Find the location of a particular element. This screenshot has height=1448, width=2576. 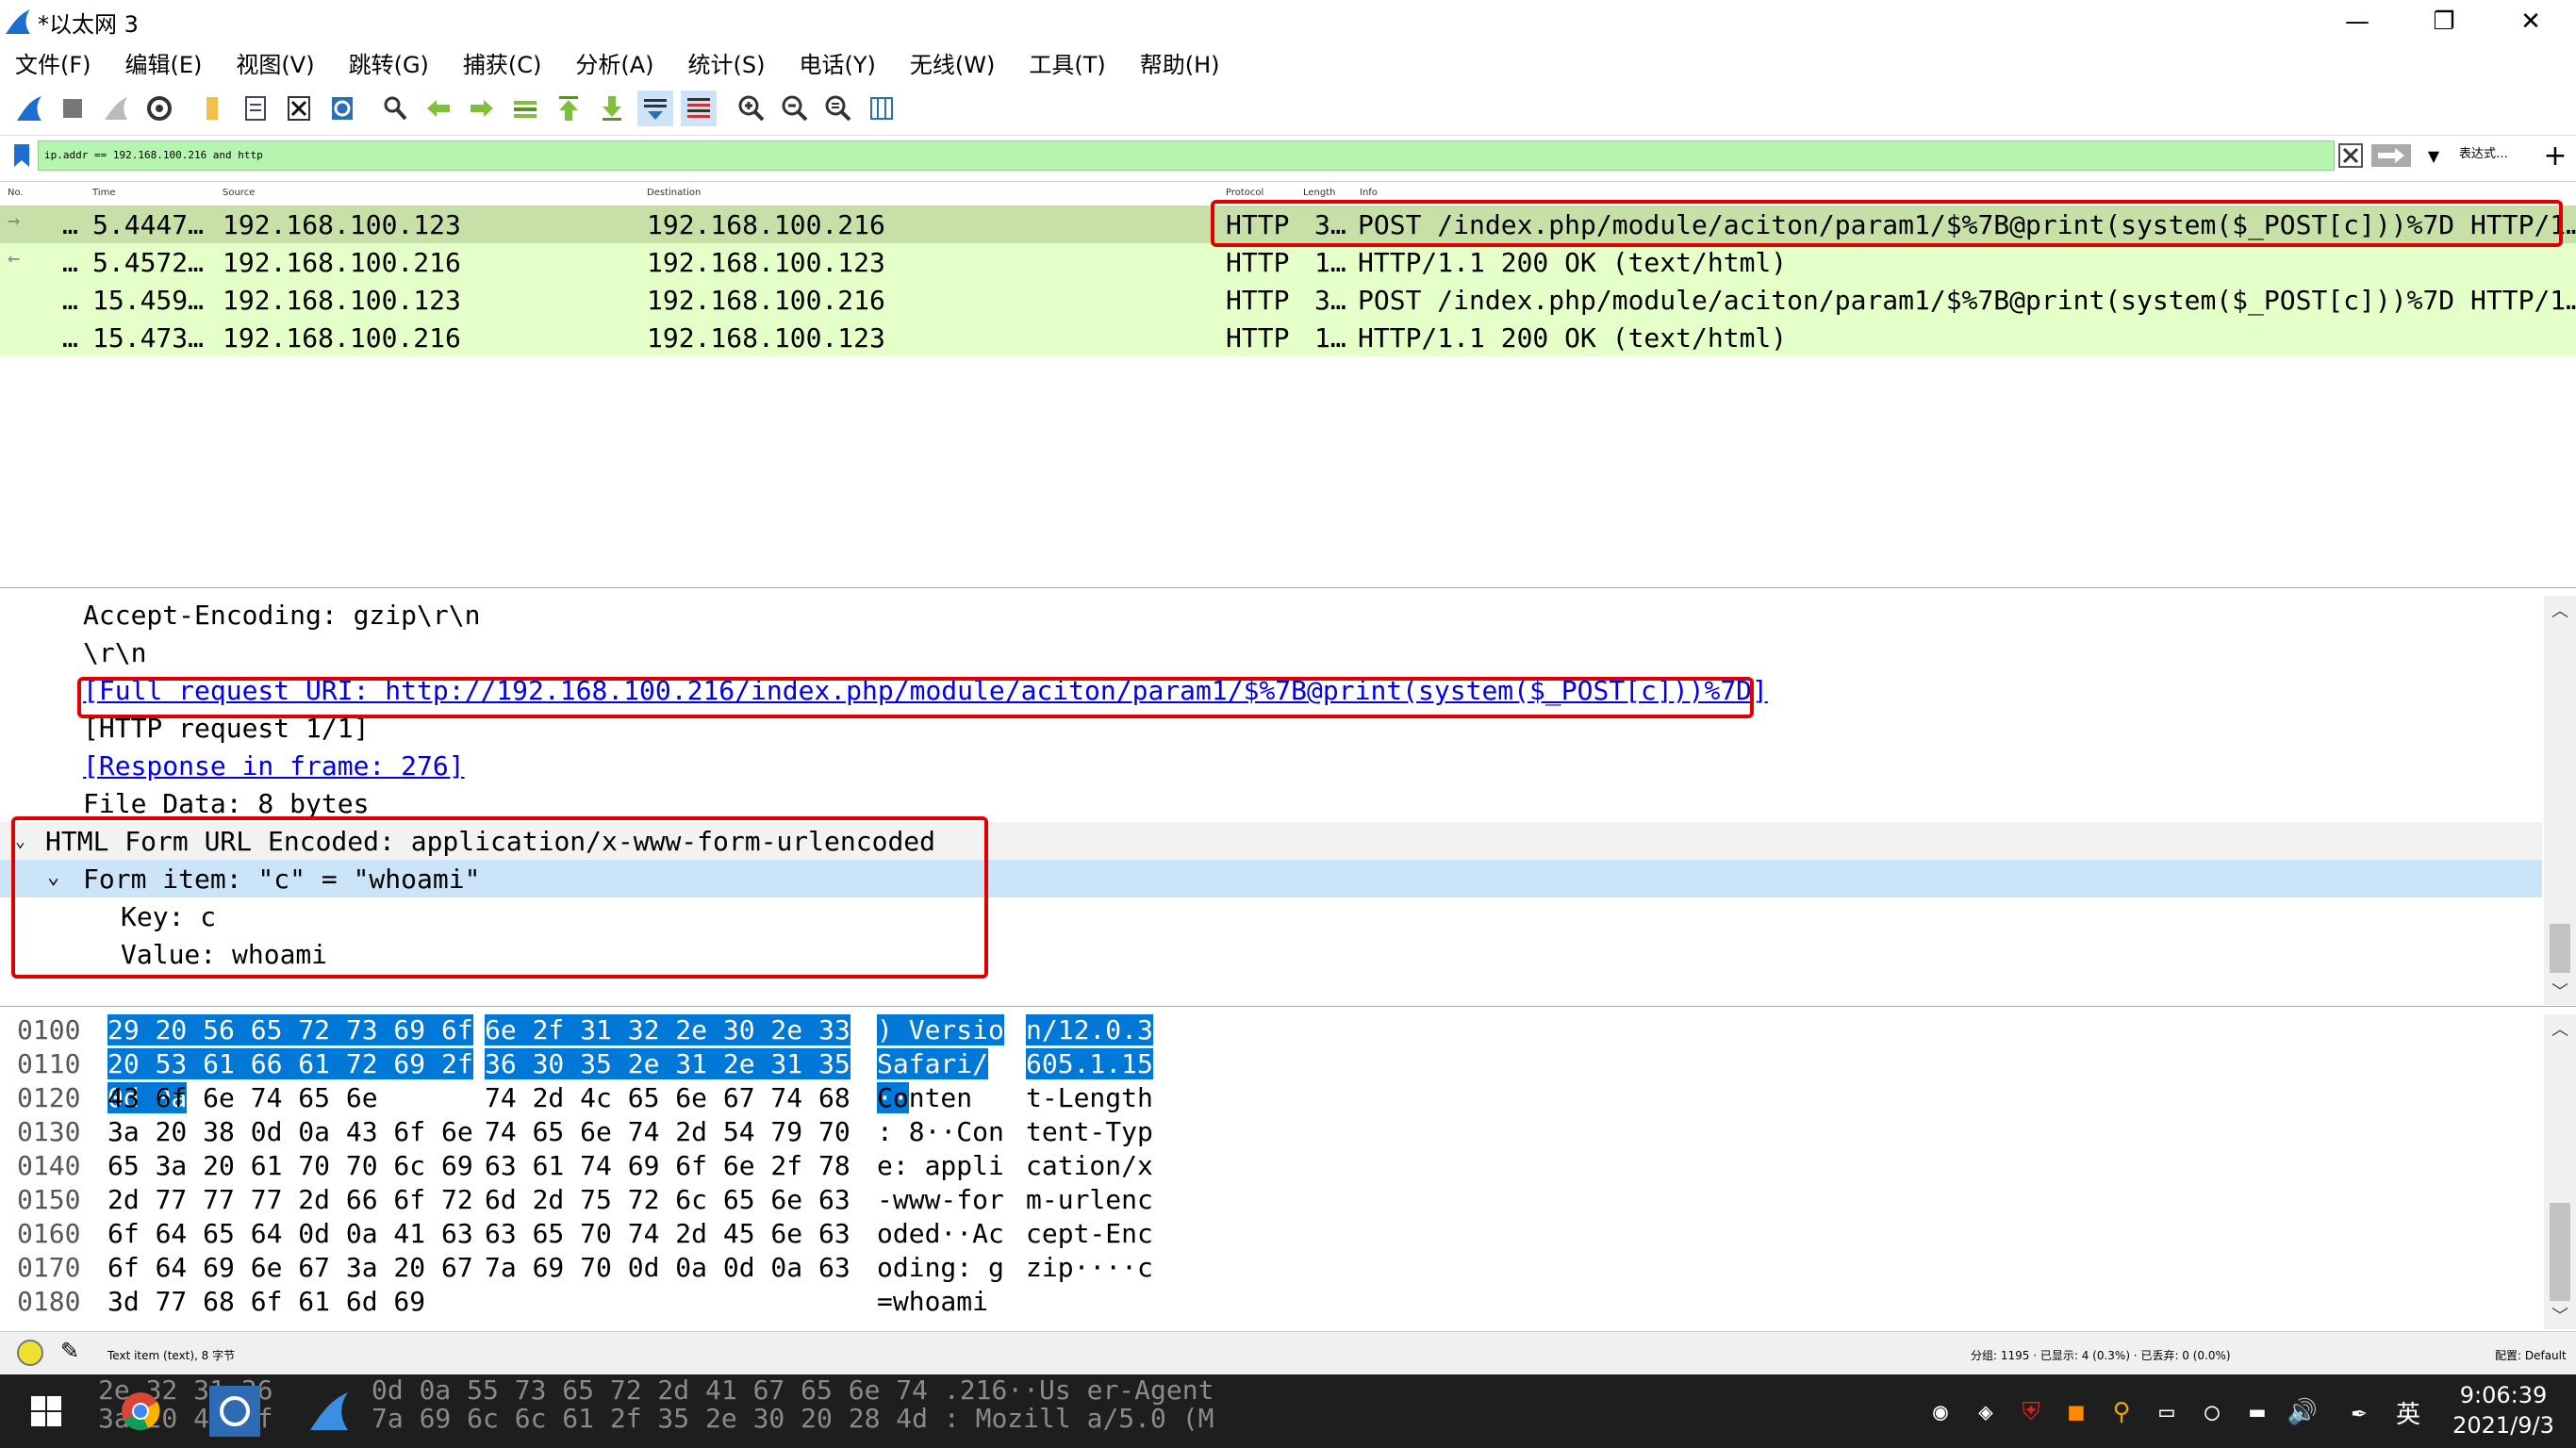

edit-comment-icon: ✎ is located at coordinates (69, 1351).